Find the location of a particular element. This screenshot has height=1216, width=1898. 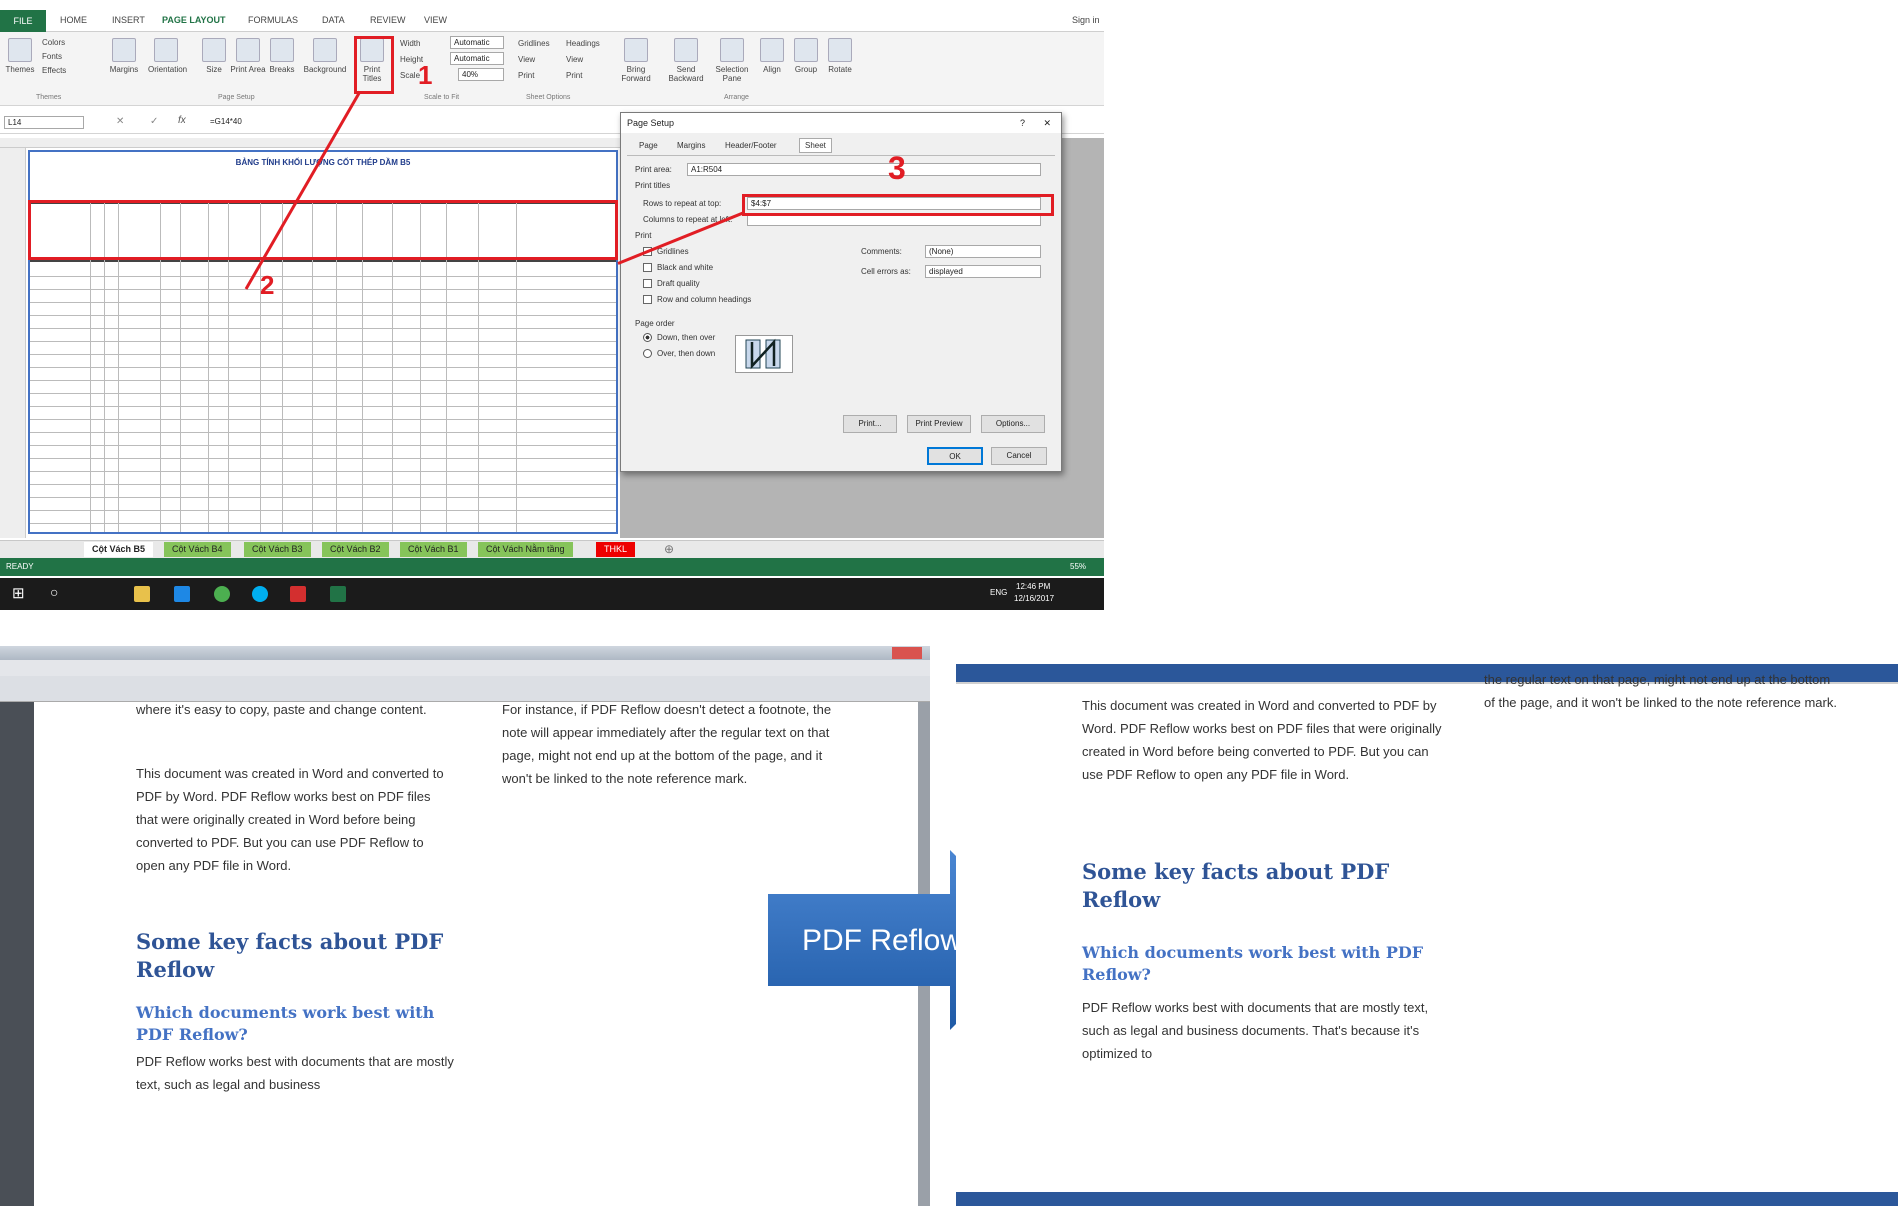

background-button: Background is located at coordinates (325, 66).